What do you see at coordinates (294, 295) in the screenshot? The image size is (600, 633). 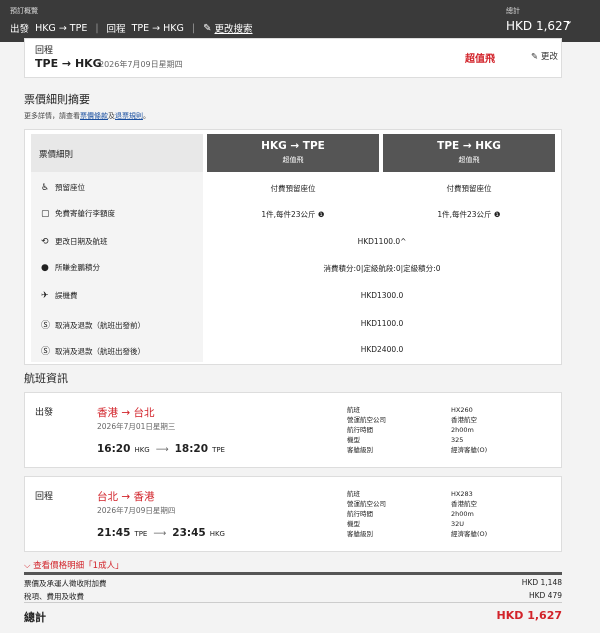 I see `fare-row-noshow: ✈ 誤機費 HKD1300.0` at bounding box center [294, 295].